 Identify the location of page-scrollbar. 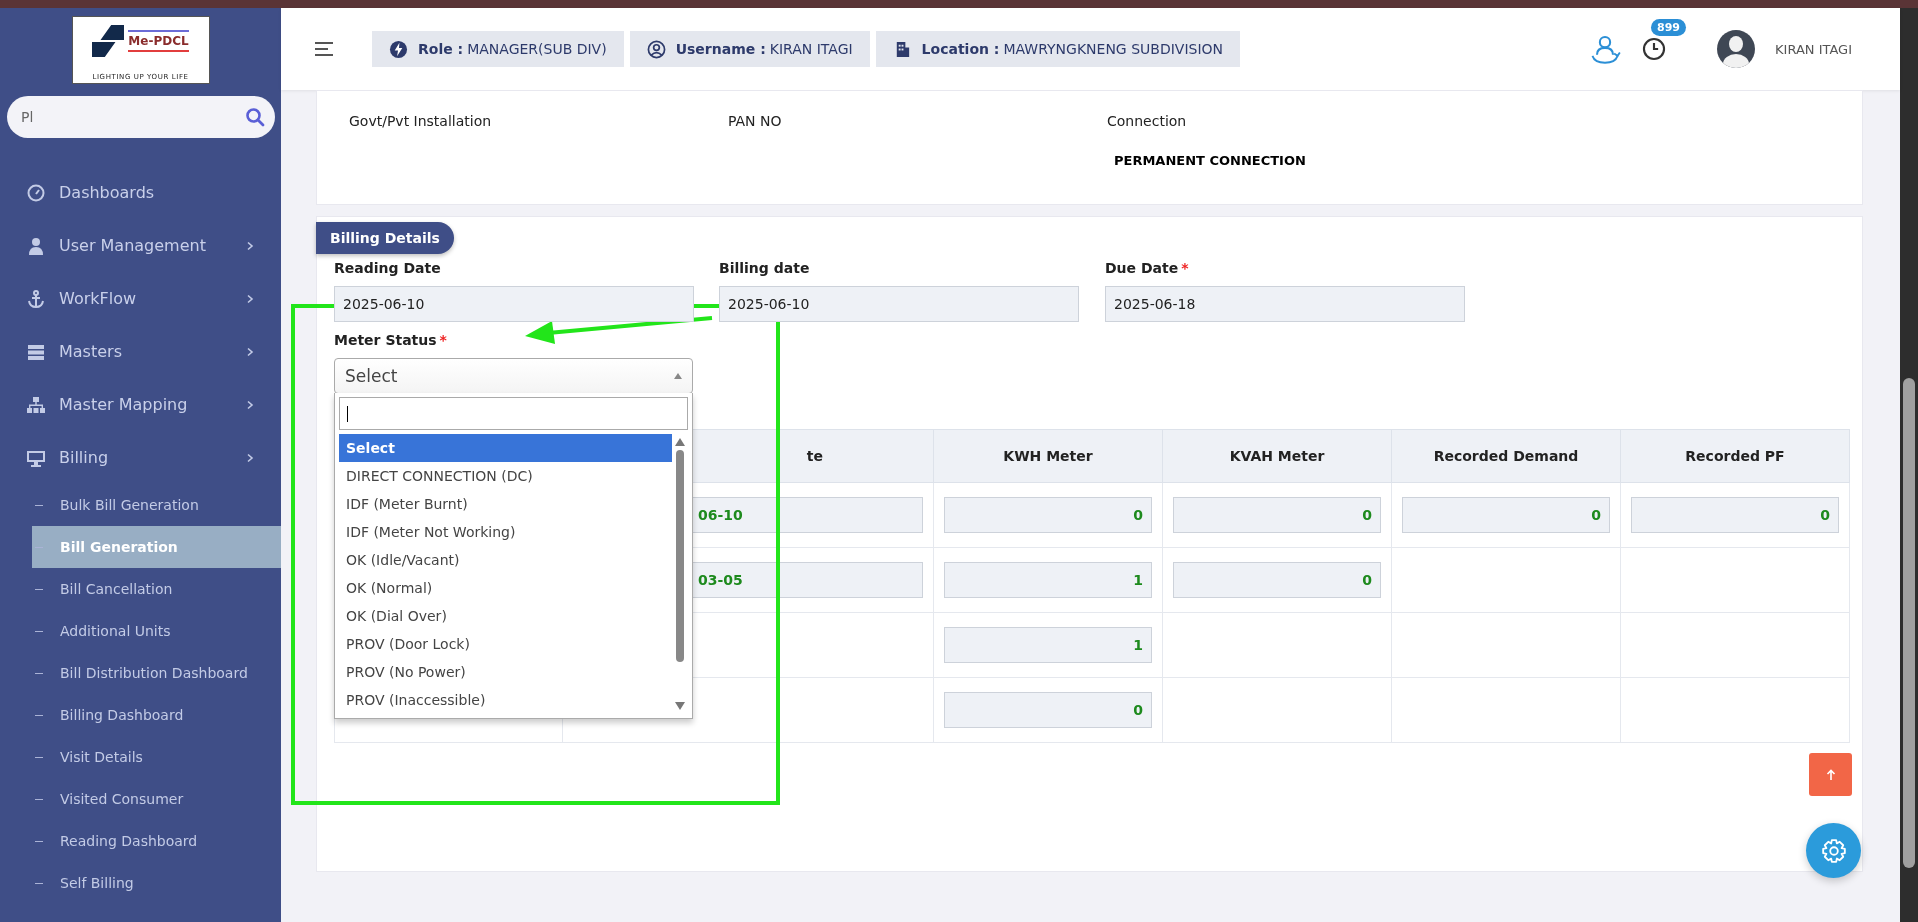
(1909, 465).